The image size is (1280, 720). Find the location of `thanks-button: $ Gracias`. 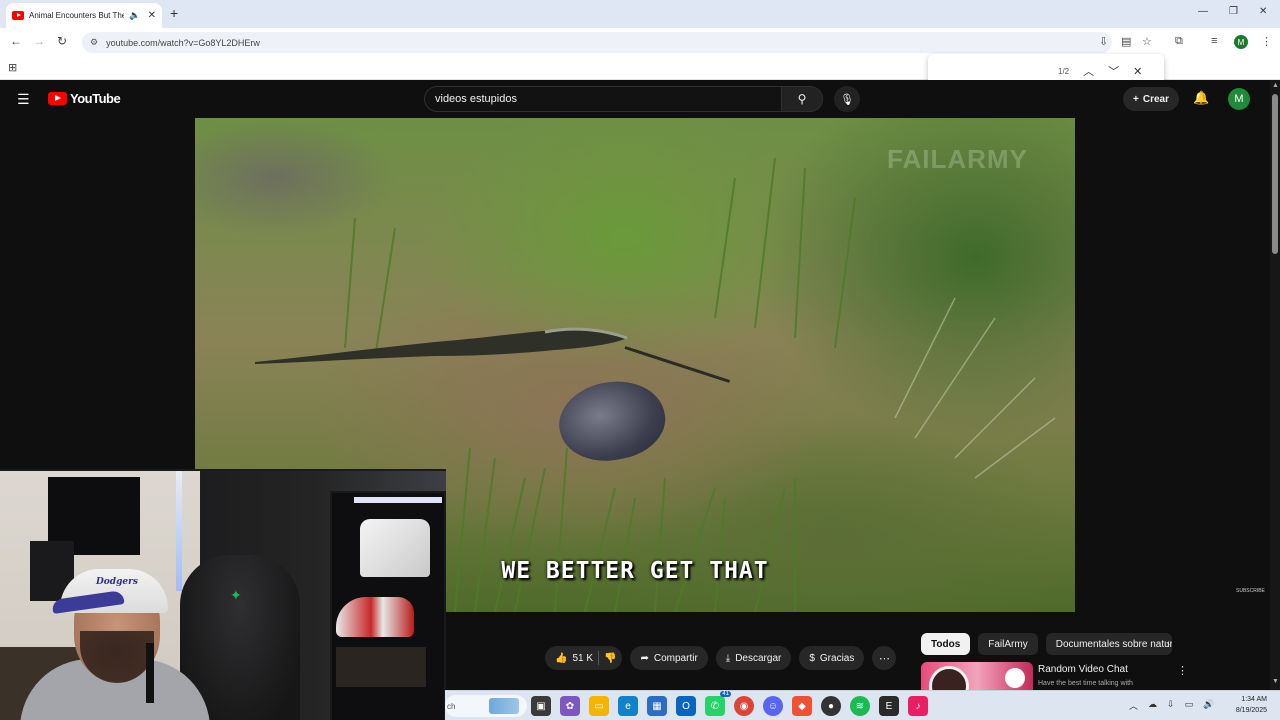

thanks-button: $ Gracias is located at coordinates (832, 658).